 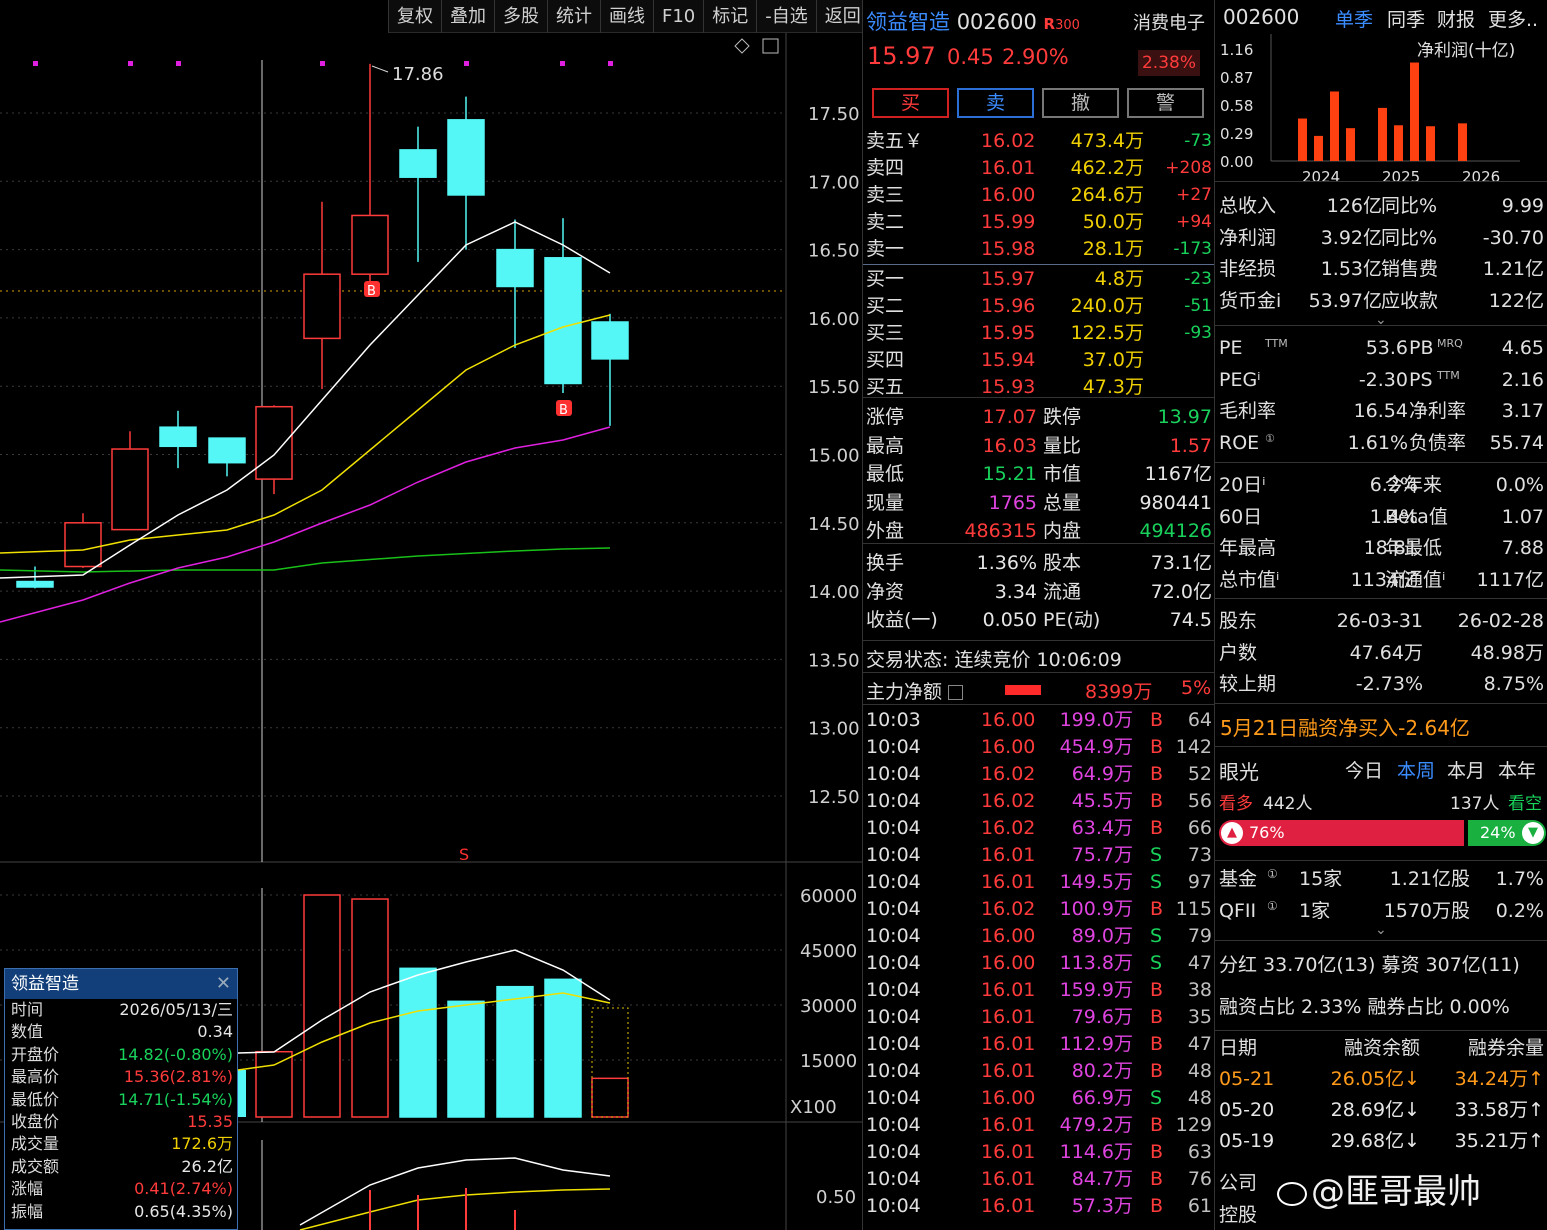 What do you see at coordinates (956, 692) in the screenshot?
I see `list-icon` at bounding box center [956, 692].